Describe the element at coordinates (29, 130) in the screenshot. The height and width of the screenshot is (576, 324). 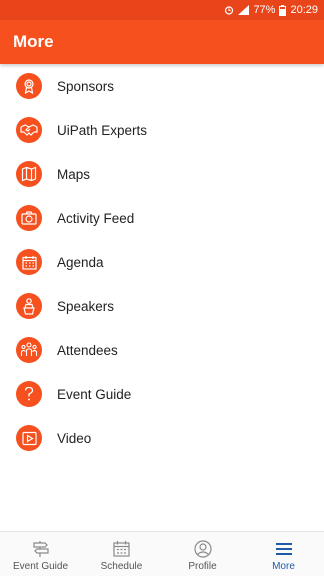
I see `handshake-icon` at that location.